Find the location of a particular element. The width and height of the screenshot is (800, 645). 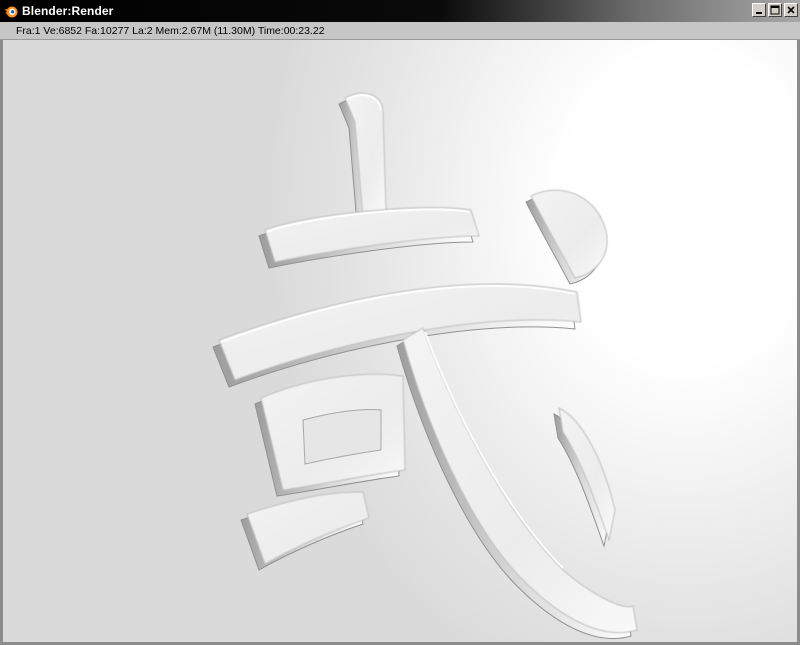

close-icon is located at coordinates (791, 10).